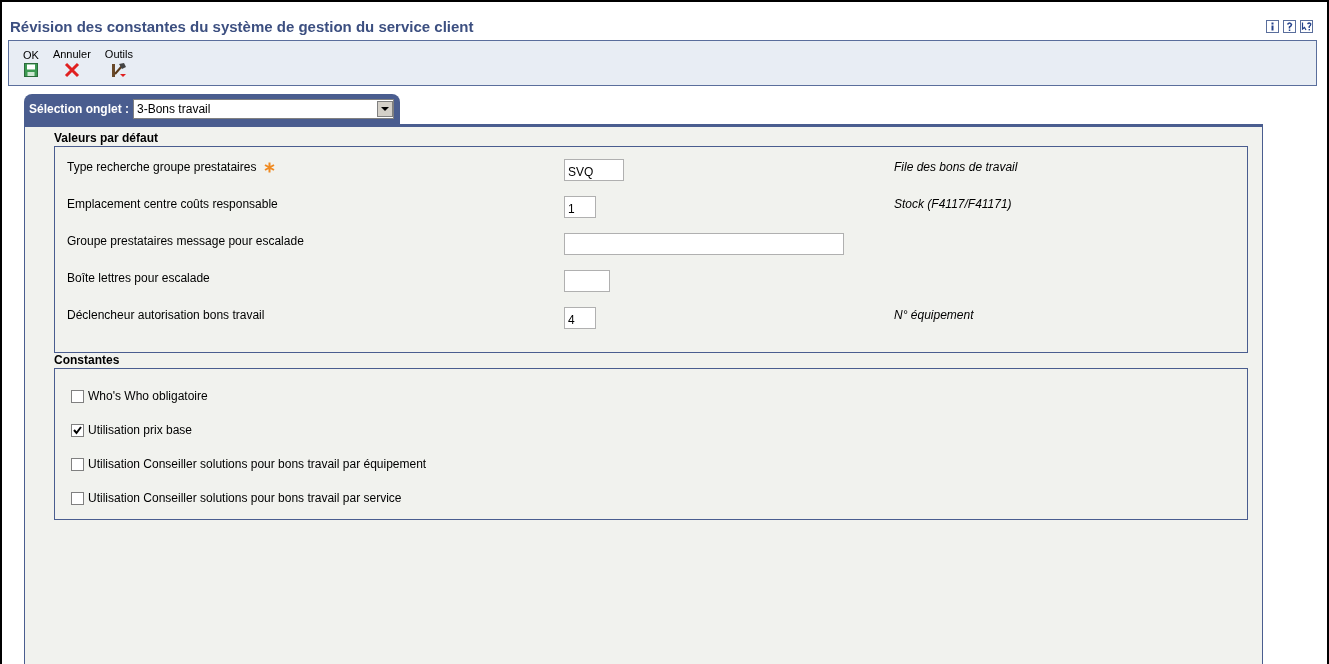 This screenshot has width=1329, height=664. What do you see at coordinates (166, 315) in the screenshot?
I see `field-label: Déclencheur autorisation bons travail` at bounding box center [166, 315].